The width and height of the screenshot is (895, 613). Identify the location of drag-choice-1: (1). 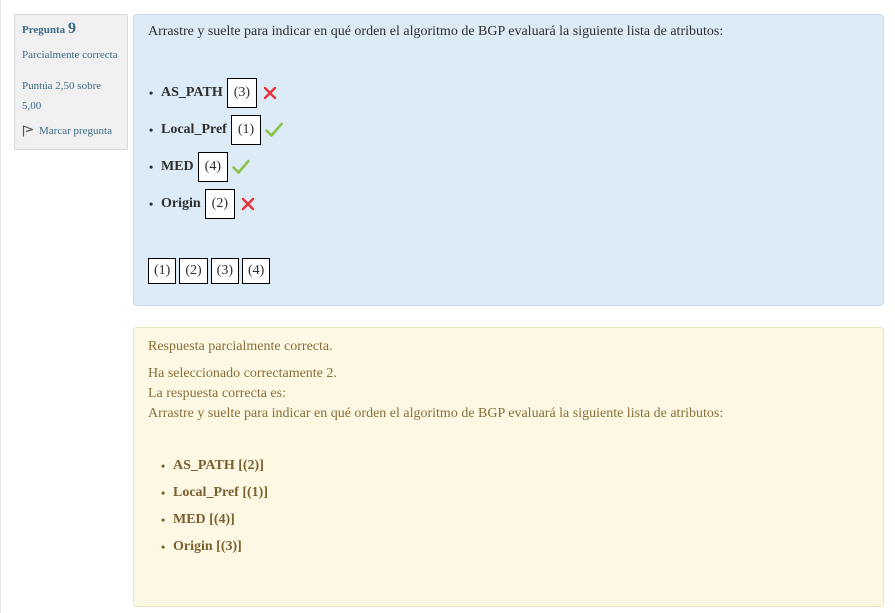
(162, 271).